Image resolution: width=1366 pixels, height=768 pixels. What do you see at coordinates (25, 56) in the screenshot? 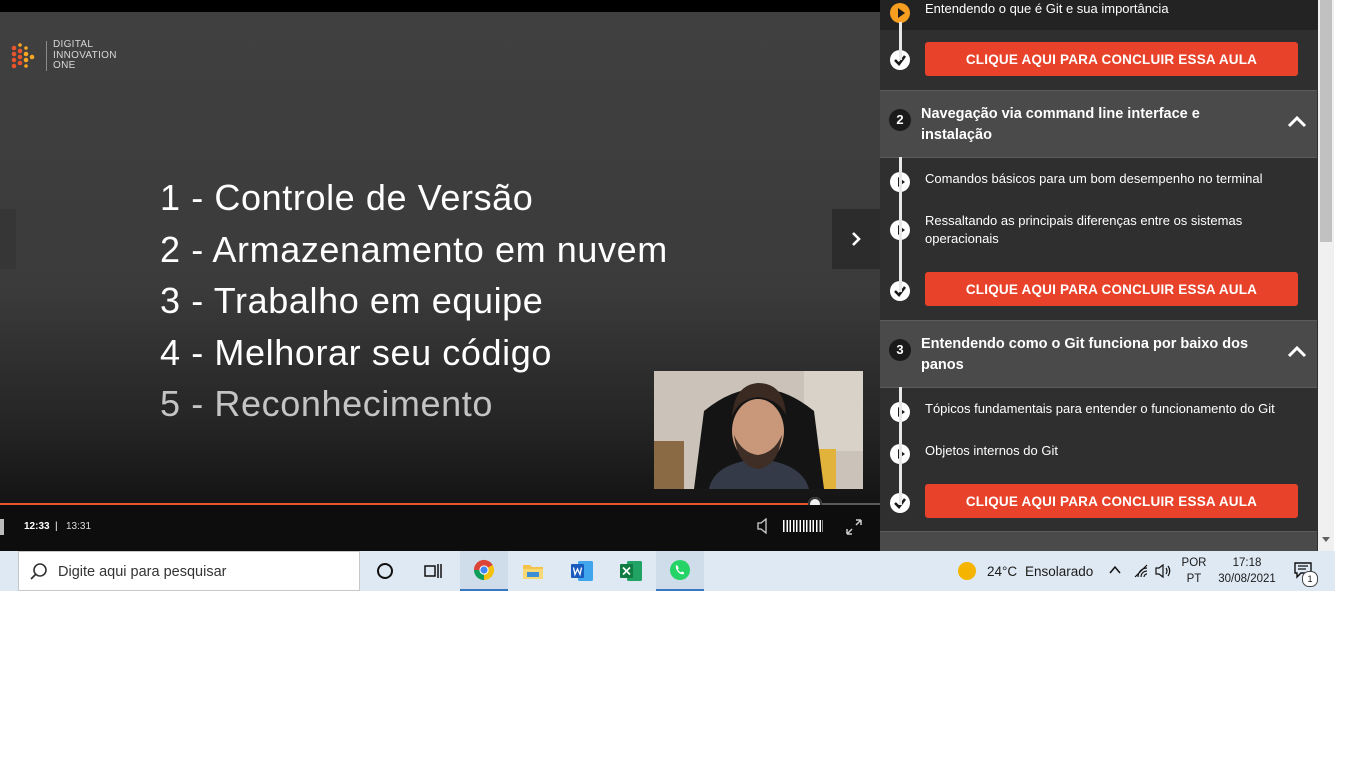
I see `dio-logo-mark-icon` at bounding box center [25, 56].